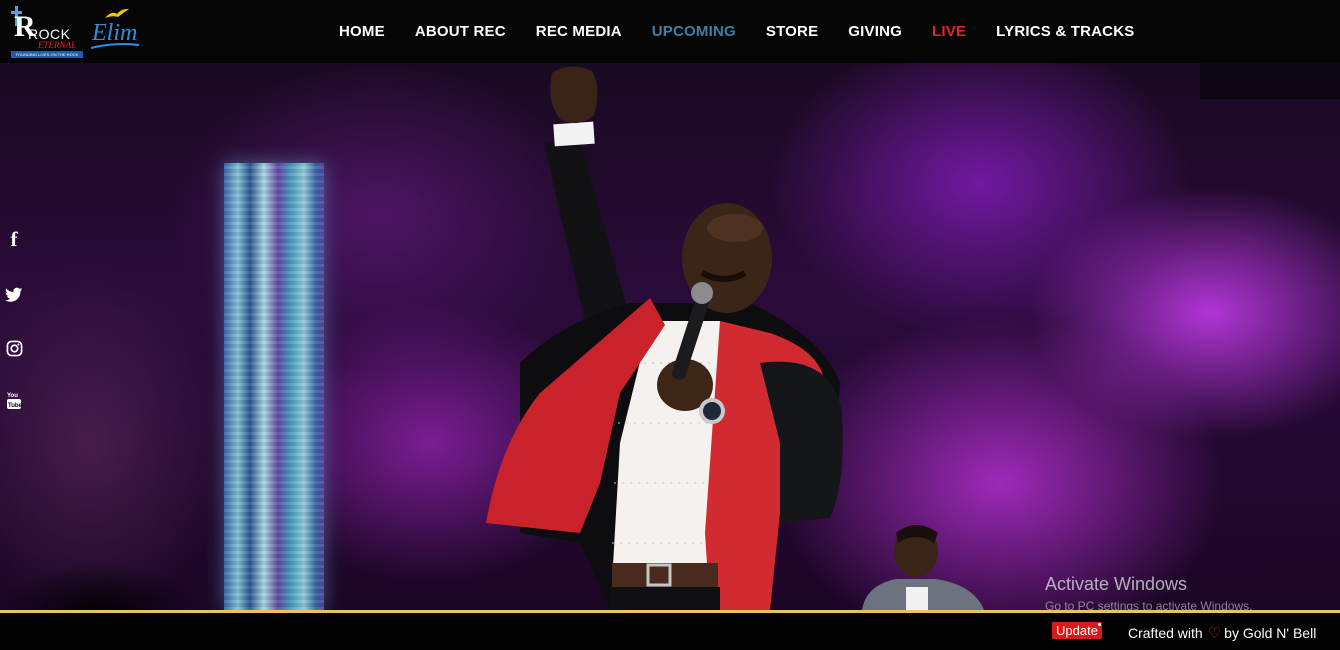 This screenshot has width=1340, height=650. What do you see at coordinates (116, 31) in the screenshot?
I see `elim-logo: Elim` at bounding box center [116, 31].